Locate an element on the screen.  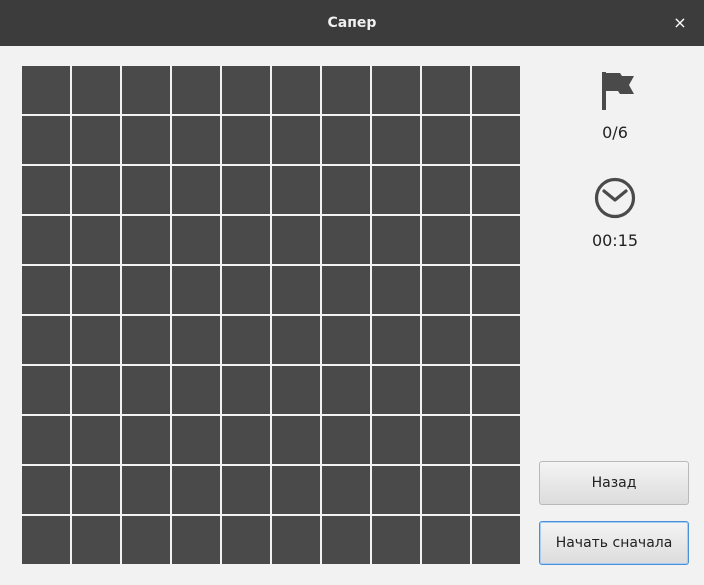
back-button: Назад is located at coordinates (614, 483).